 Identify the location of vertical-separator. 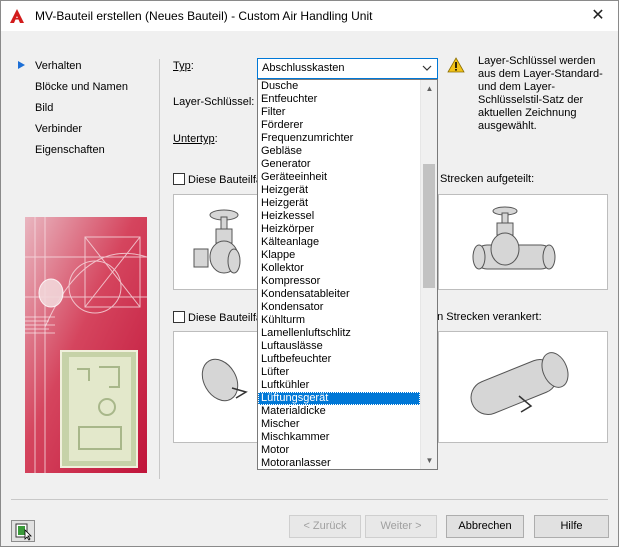
(159, 269).